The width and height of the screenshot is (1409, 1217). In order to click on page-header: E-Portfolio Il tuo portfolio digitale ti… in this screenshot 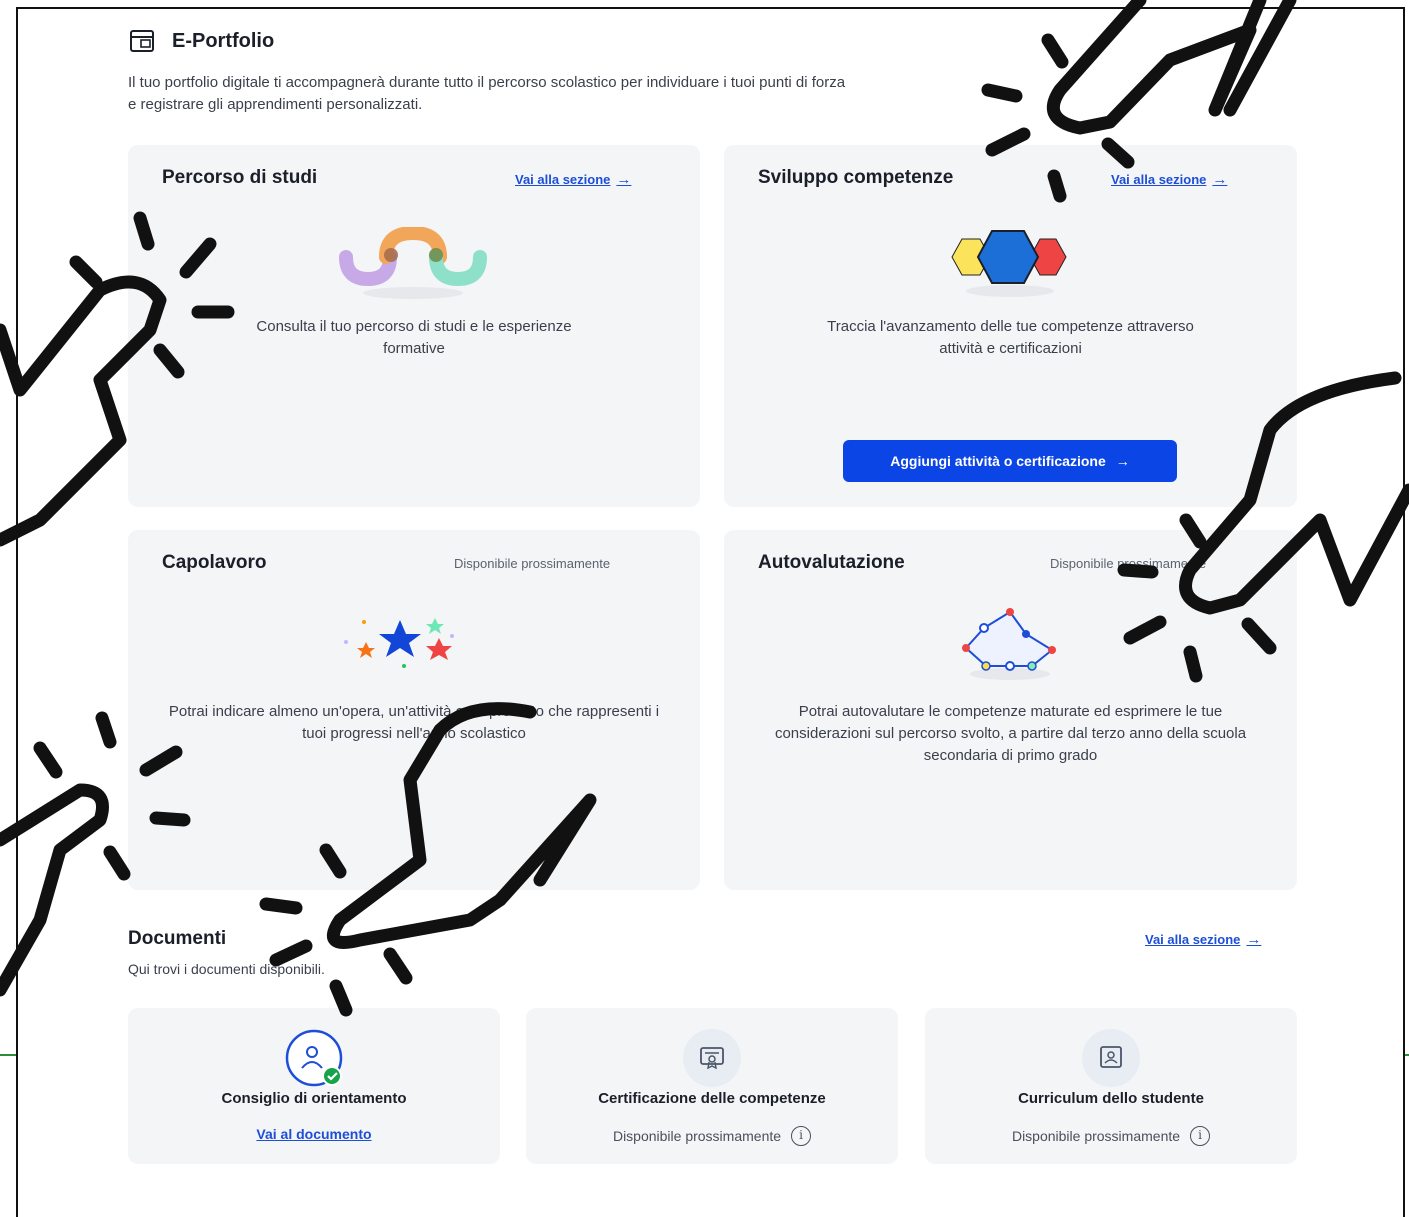, I will do `click(488, 72)`.